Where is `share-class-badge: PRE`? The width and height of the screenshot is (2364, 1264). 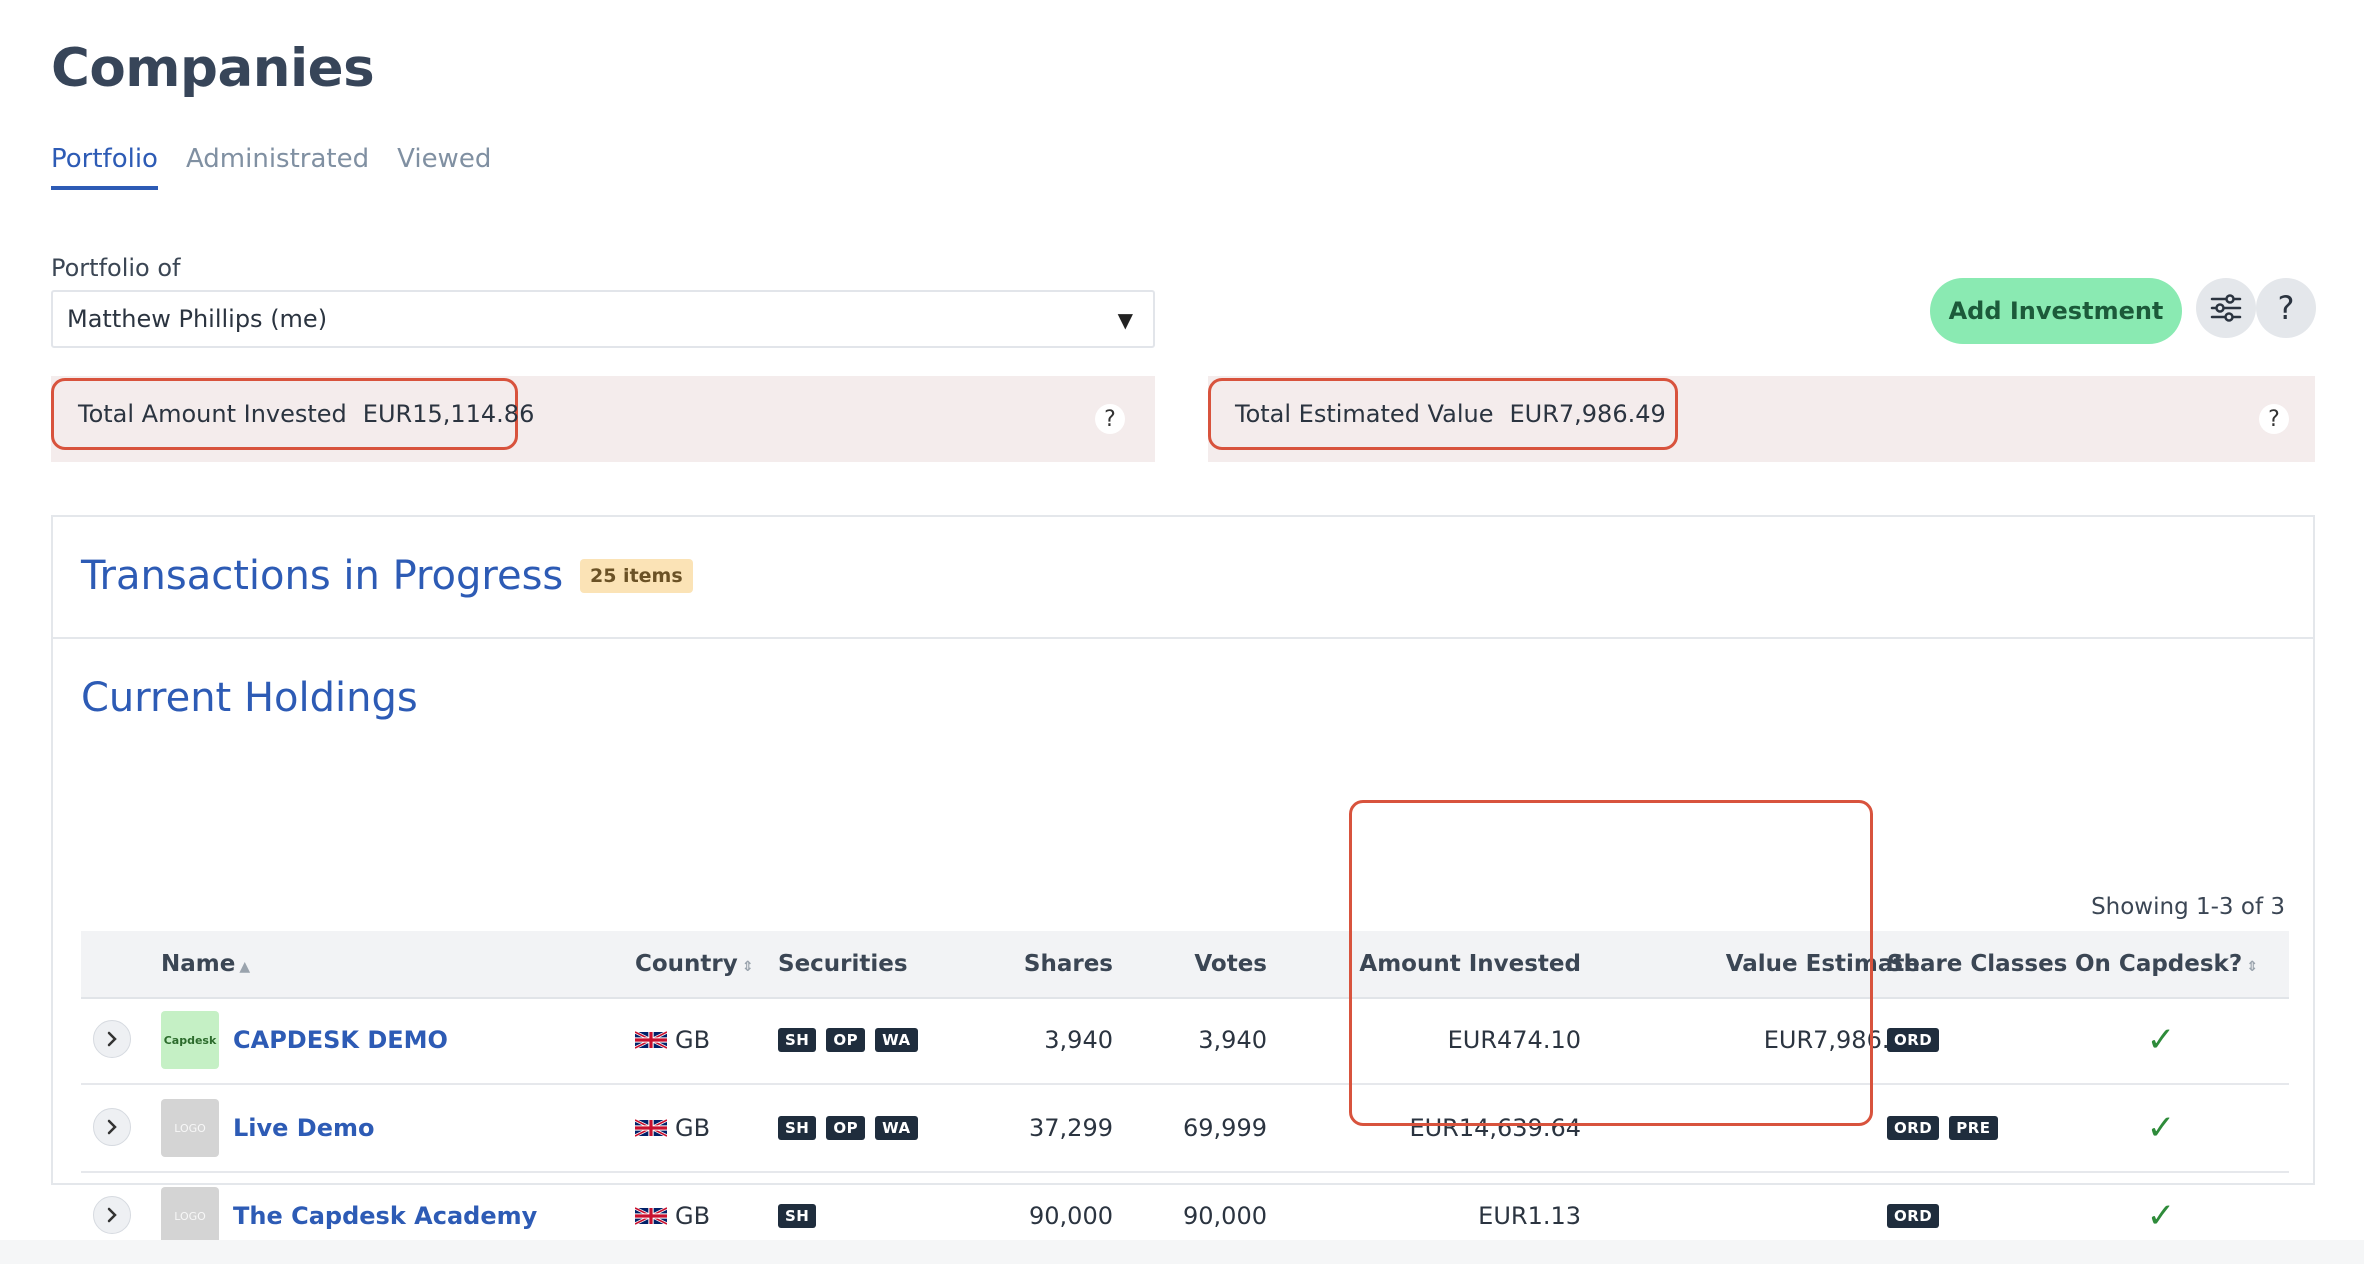 share-class-badge: PRE is located at coordinates (1973, 1128).